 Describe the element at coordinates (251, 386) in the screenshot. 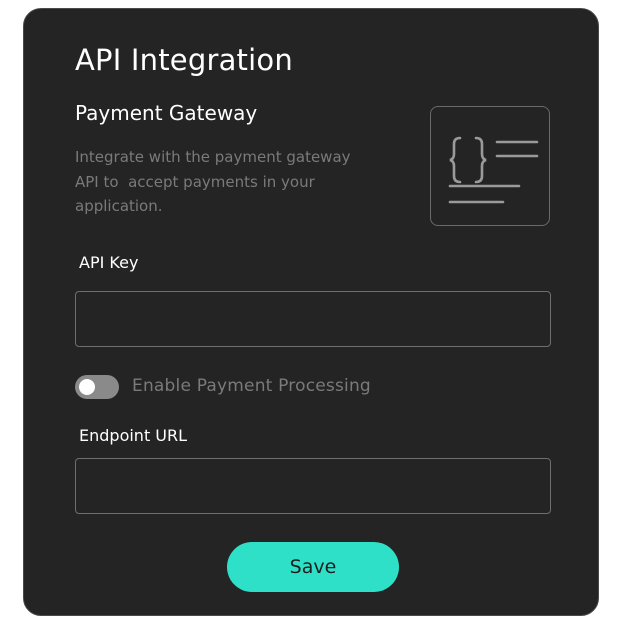

I see `enable-payment-label: Enable Payment Processing` at that location.